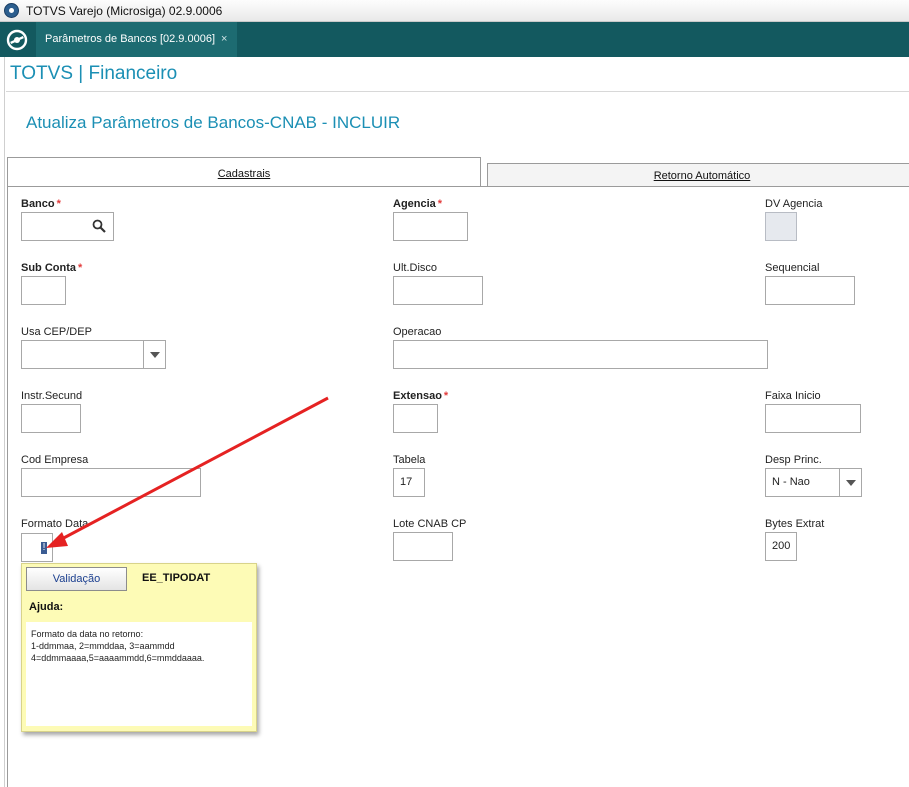 This screenshot has width=909, height=787. I want to click on ult-disco-input, so click(438, 290).